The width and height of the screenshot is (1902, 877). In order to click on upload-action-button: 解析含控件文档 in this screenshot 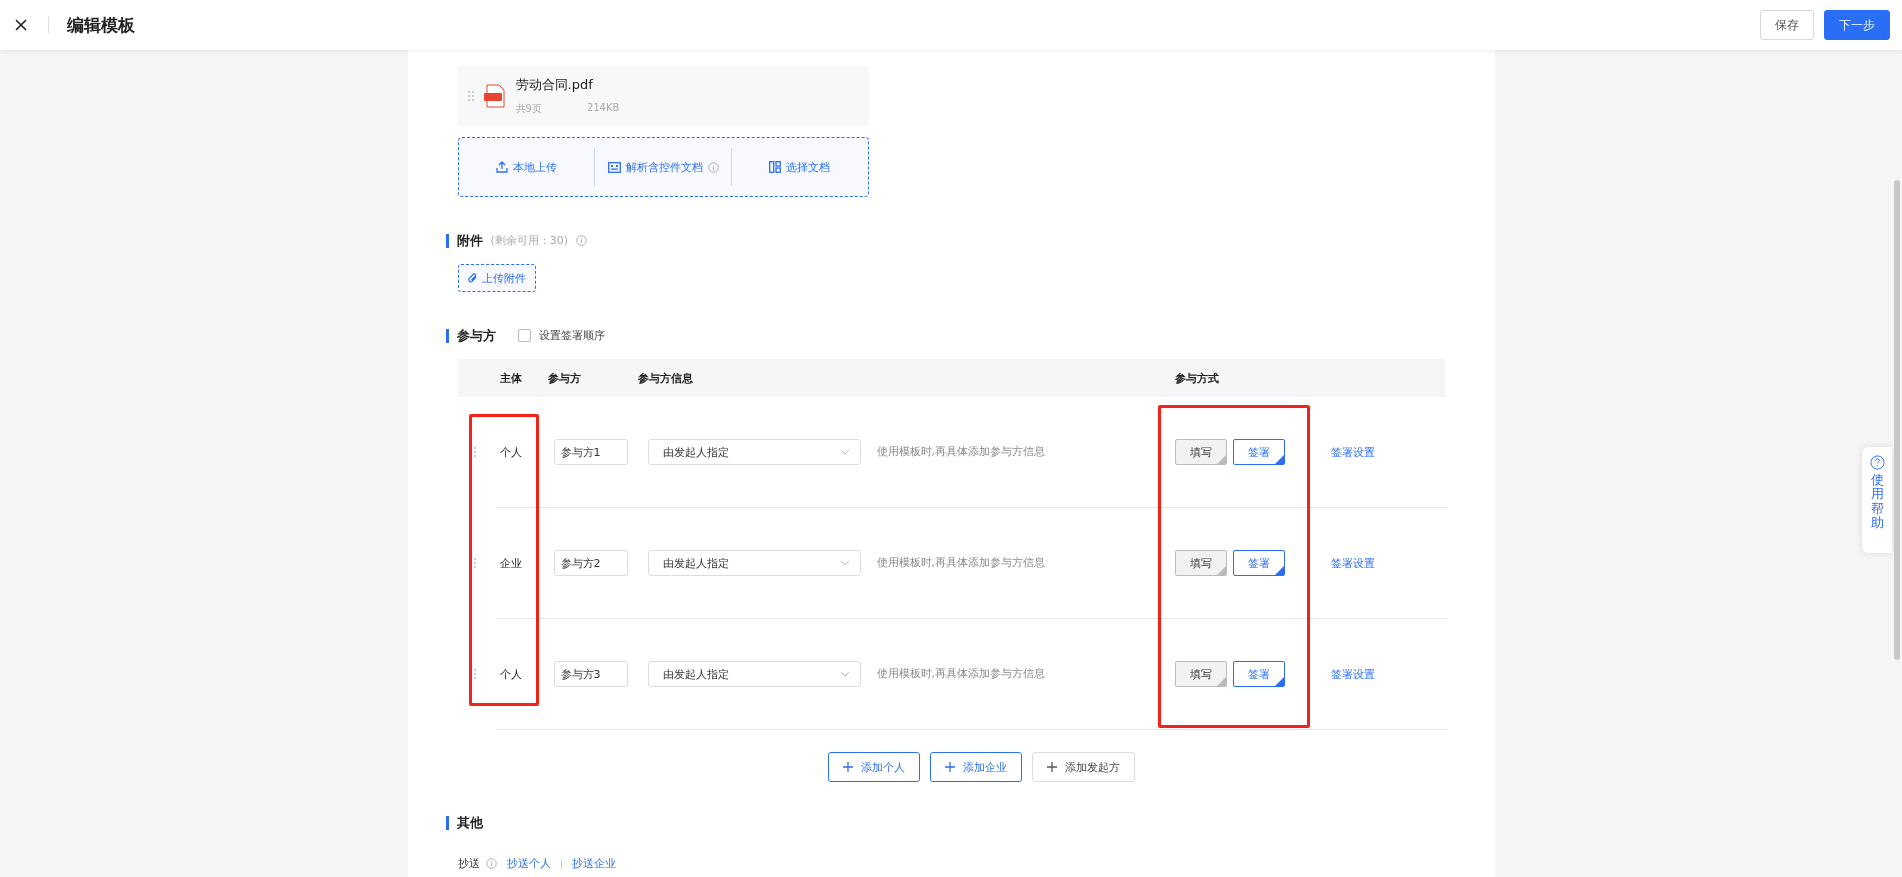, I will do `click(663, 167)`.